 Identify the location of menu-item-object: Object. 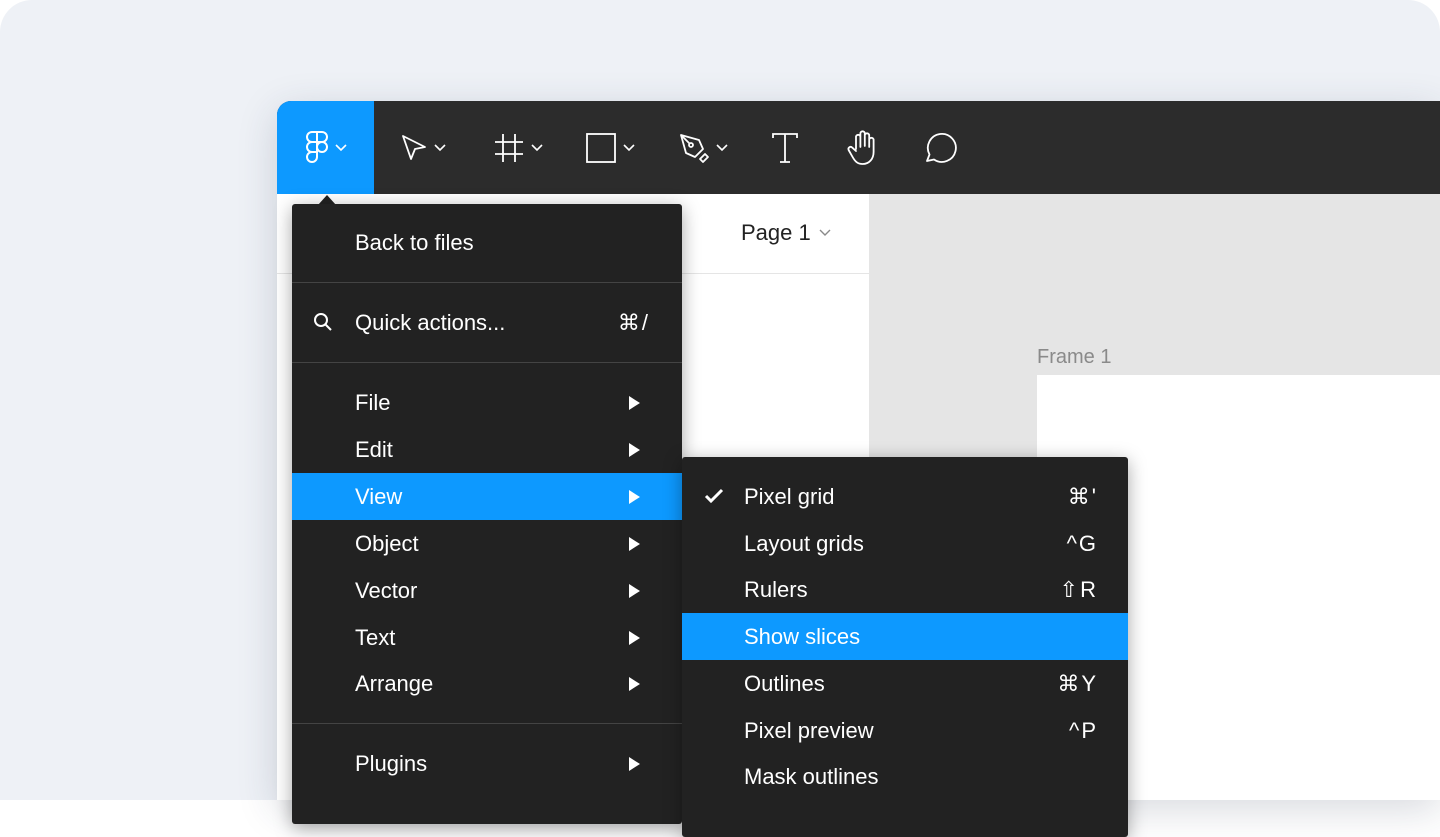
(487, 543).